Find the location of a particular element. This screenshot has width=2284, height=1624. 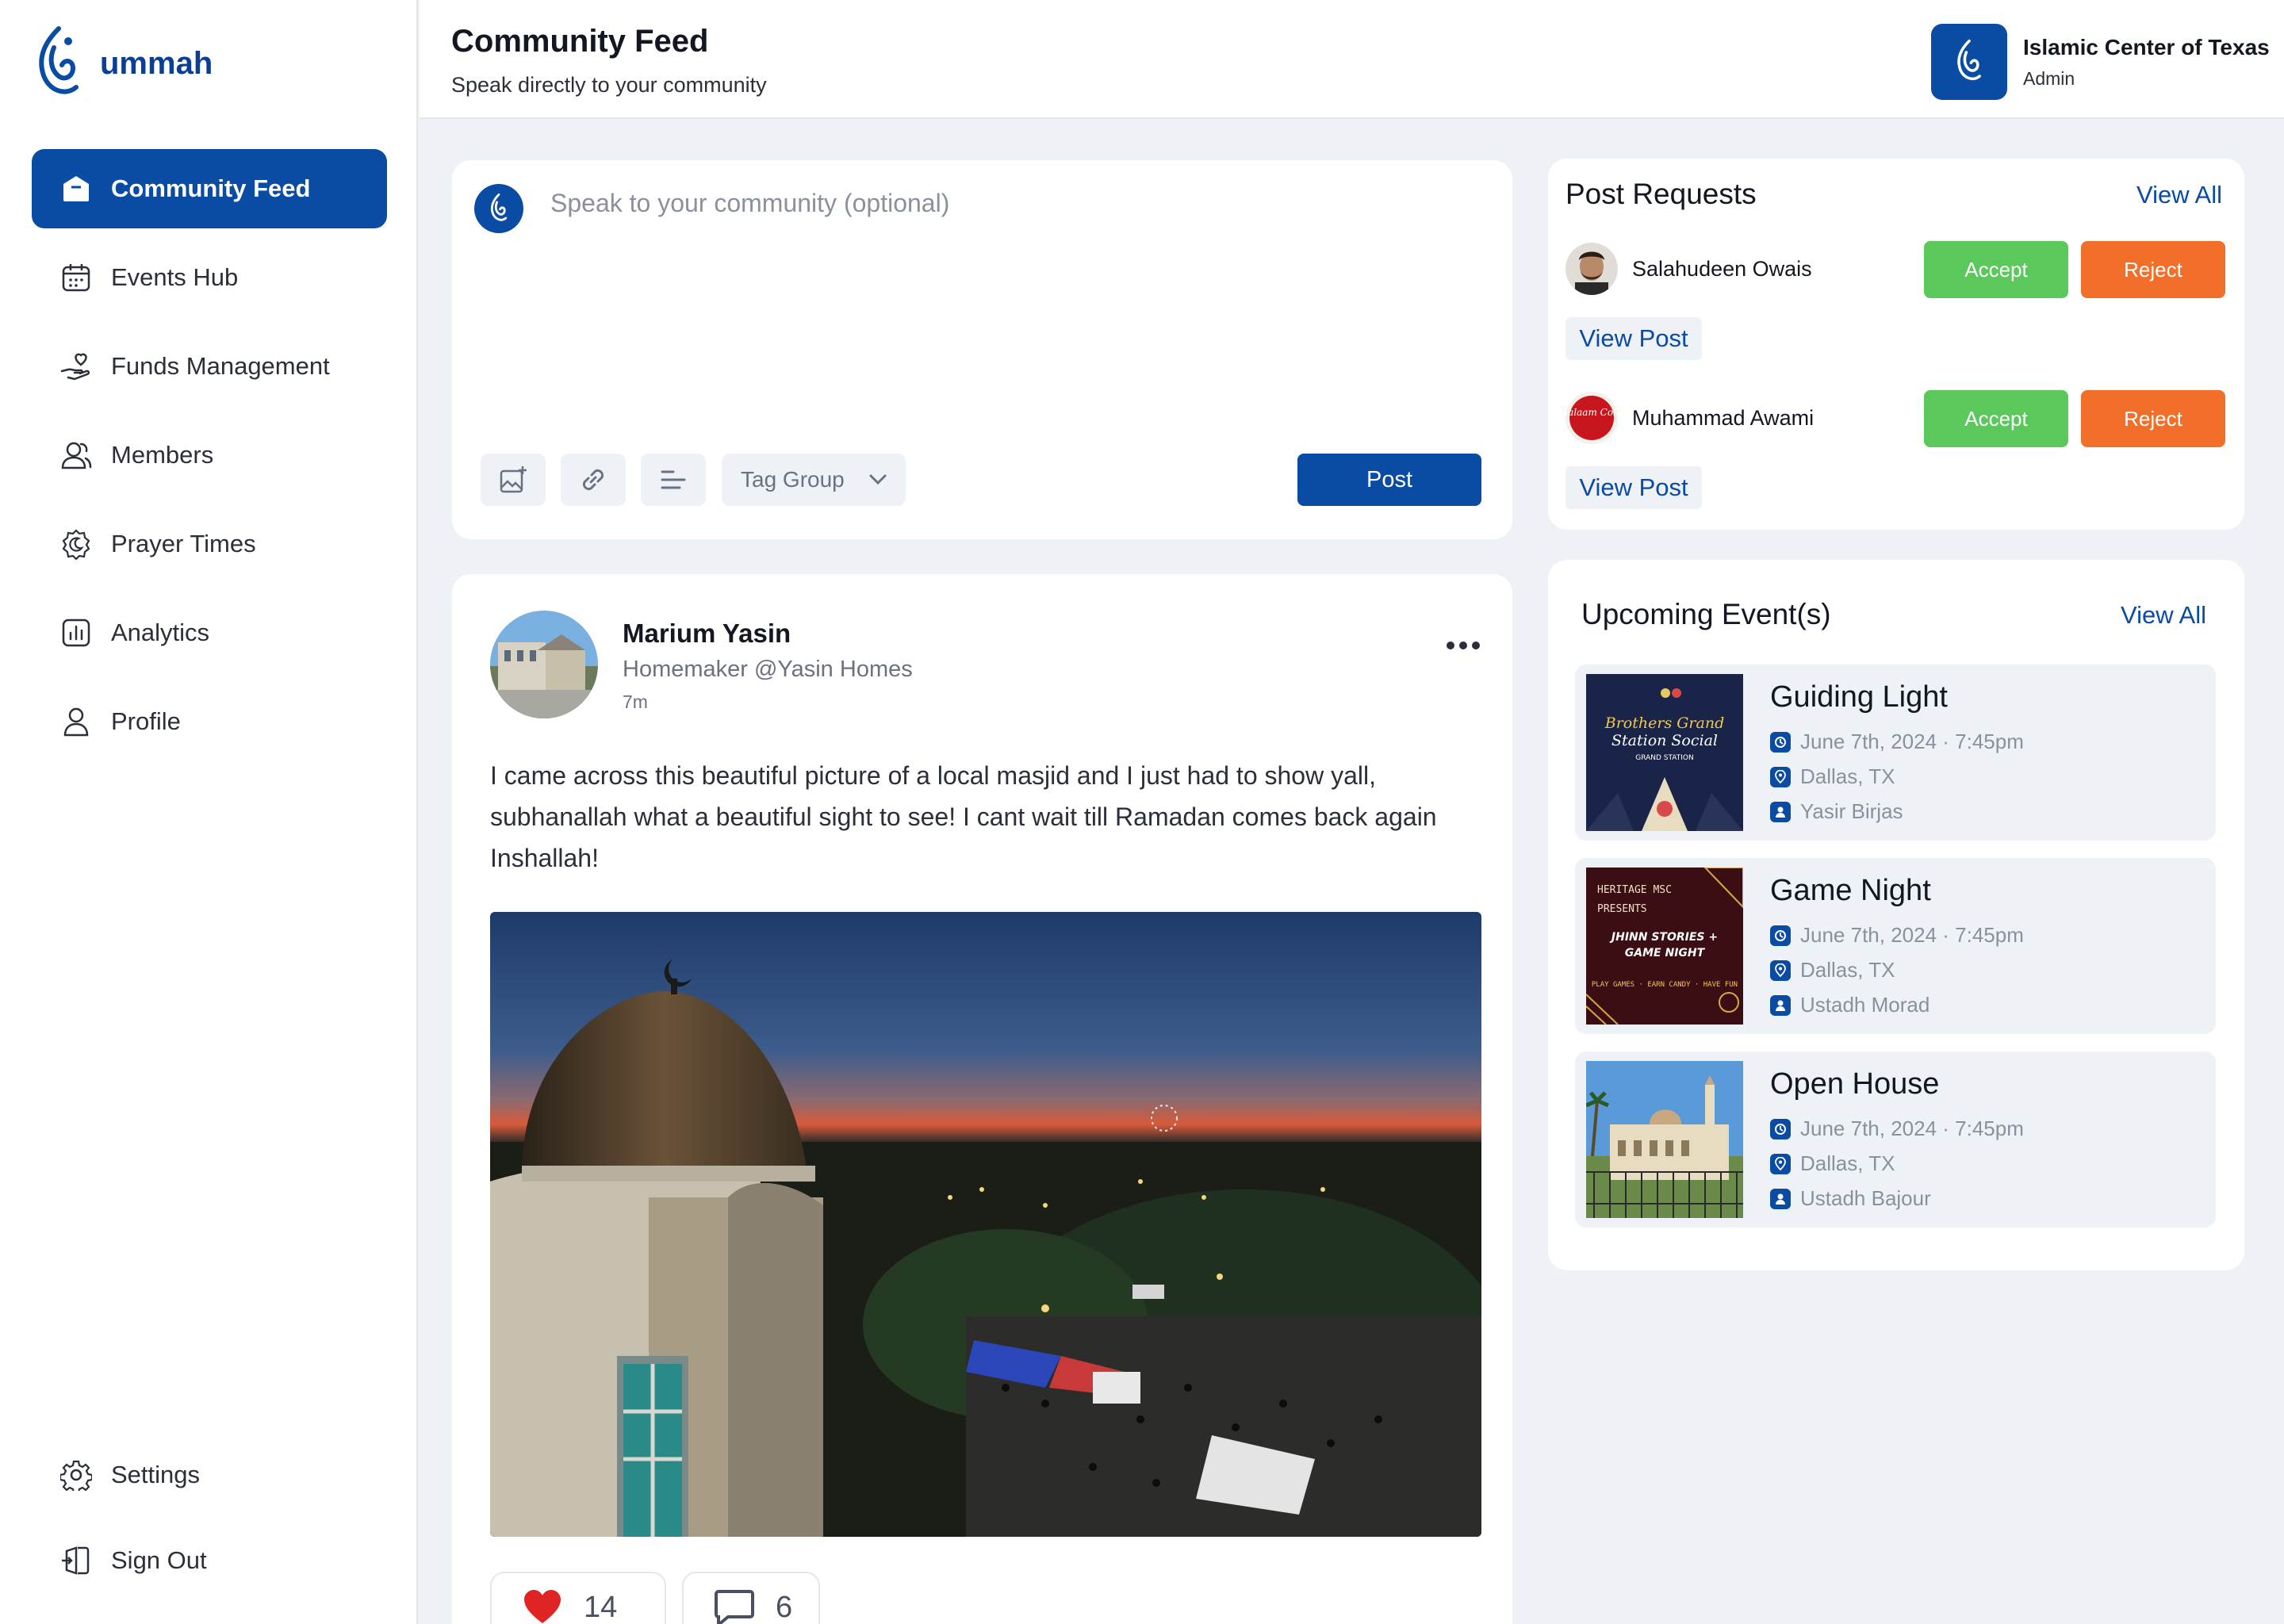

requester-avatar is located at coordinates (1591, 269).